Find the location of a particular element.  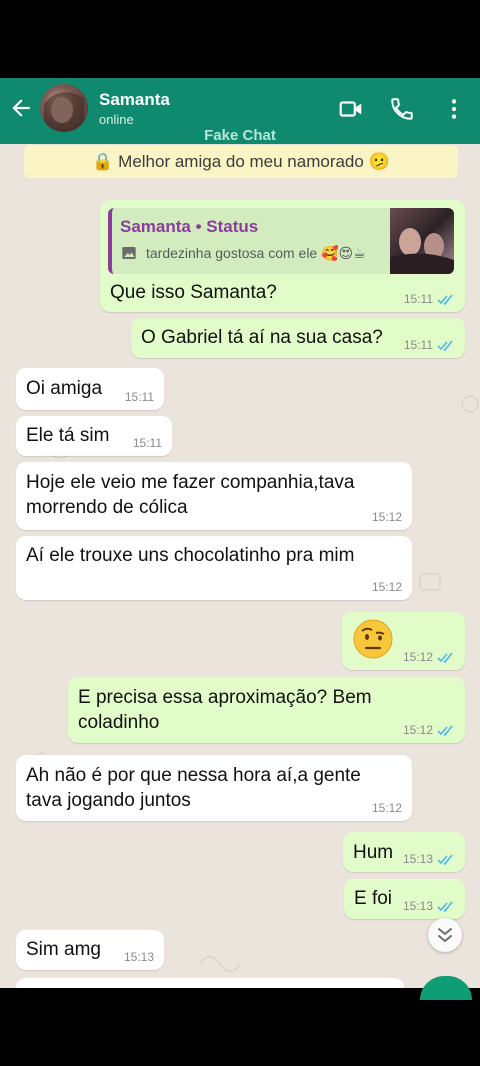

message-text: Aí ele trouxe uns chocolatinho pra mim is located at coordinates (190, 555).